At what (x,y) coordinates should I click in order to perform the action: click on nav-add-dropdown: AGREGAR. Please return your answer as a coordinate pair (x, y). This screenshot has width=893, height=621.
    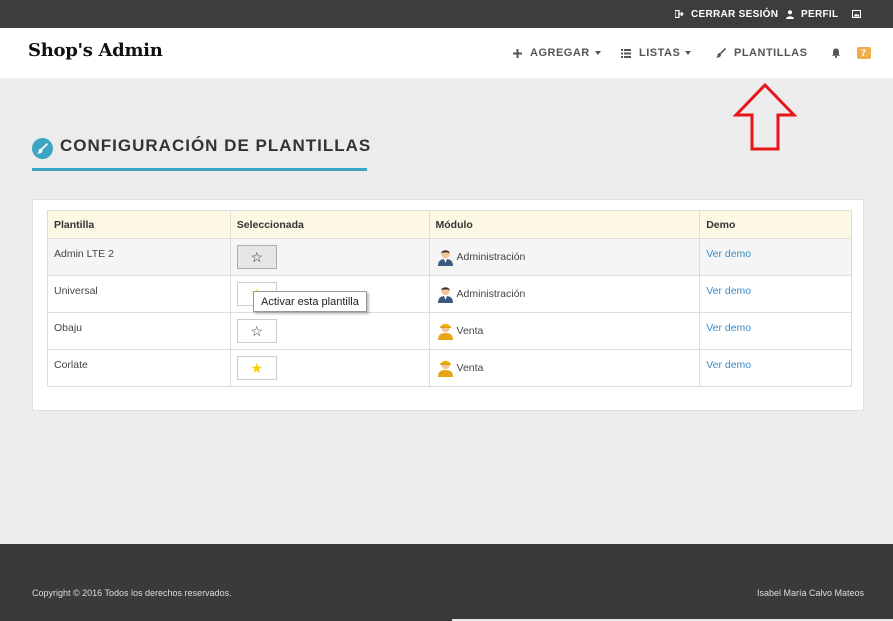
    Looking at the image, I should click on (557, 53).